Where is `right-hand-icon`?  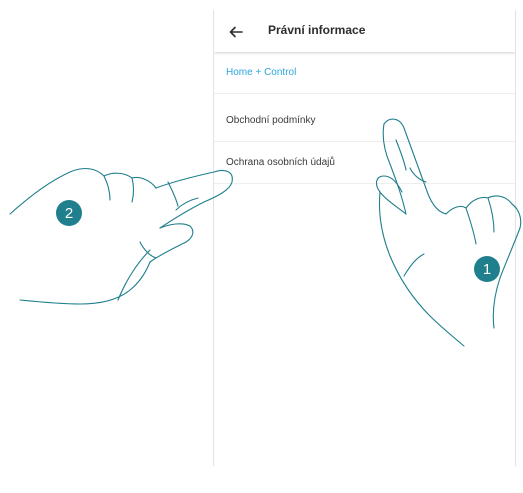 right-hand-icon is located at coordinates (448, 232).